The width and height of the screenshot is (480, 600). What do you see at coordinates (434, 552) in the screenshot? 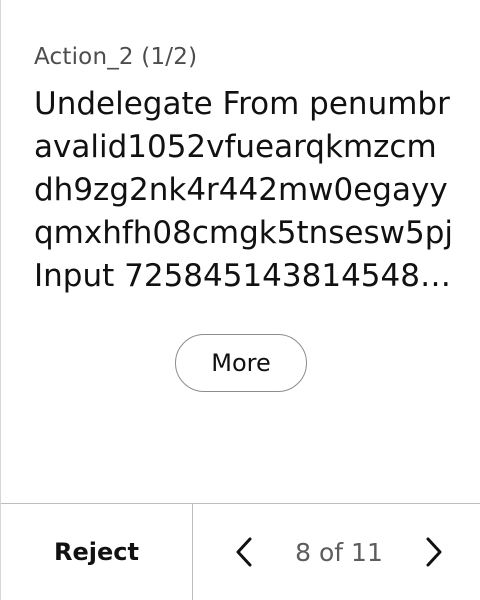
I see `chevron-right-icon` at bounding box center [434, 552].